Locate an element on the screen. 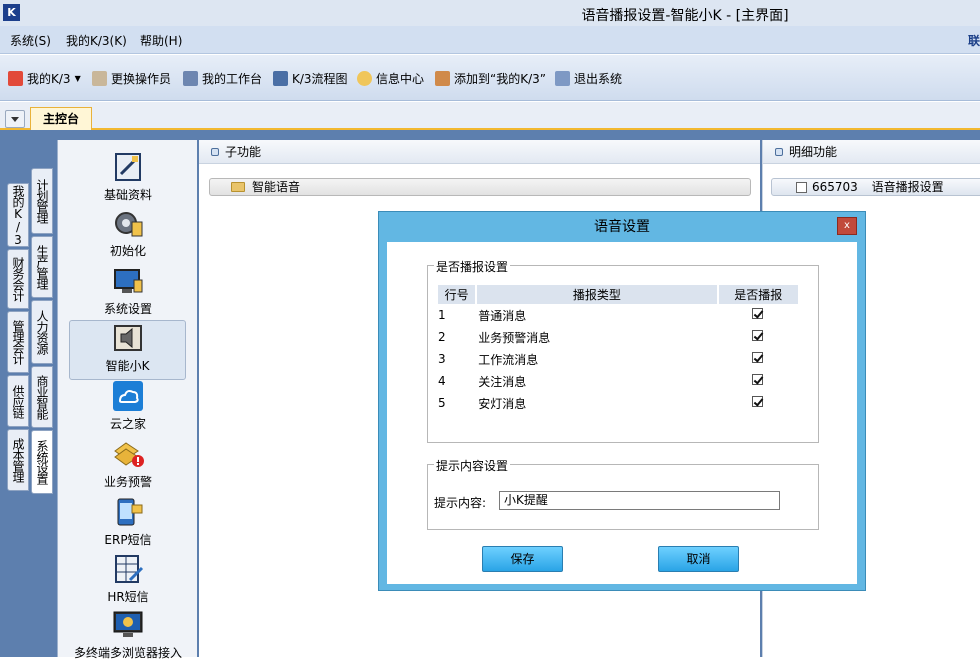 The height and width of the screenshot is (661, 980). nav-cloud-home: 云之家 is located at coordinates (128, 406).